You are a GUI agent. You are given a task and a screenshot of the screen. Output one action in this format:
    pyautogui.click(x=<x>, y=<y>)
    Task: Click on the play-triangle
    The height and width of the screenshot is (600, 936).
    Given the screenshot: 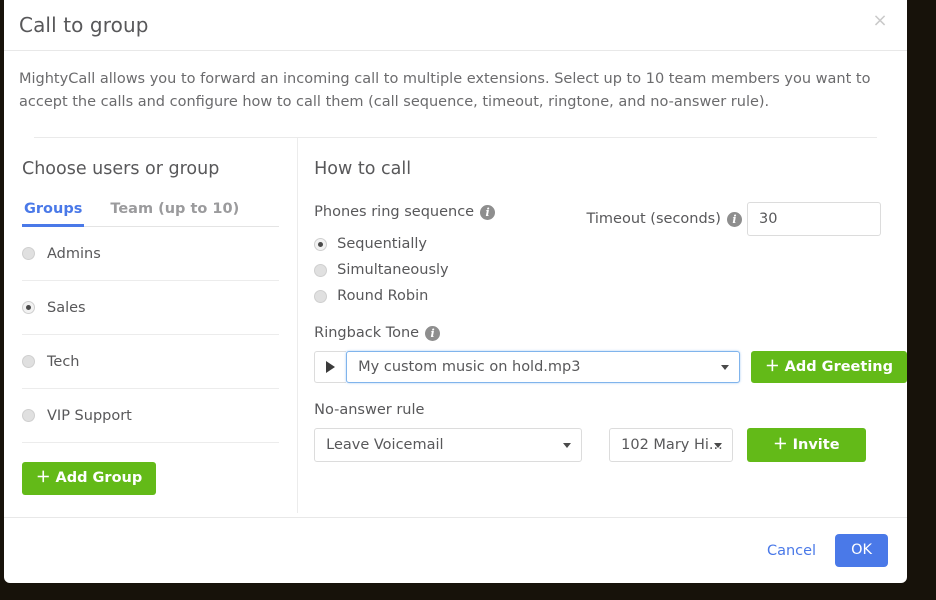 What is the action you would take?
    pyautogui.click(x=331, y=367)
    